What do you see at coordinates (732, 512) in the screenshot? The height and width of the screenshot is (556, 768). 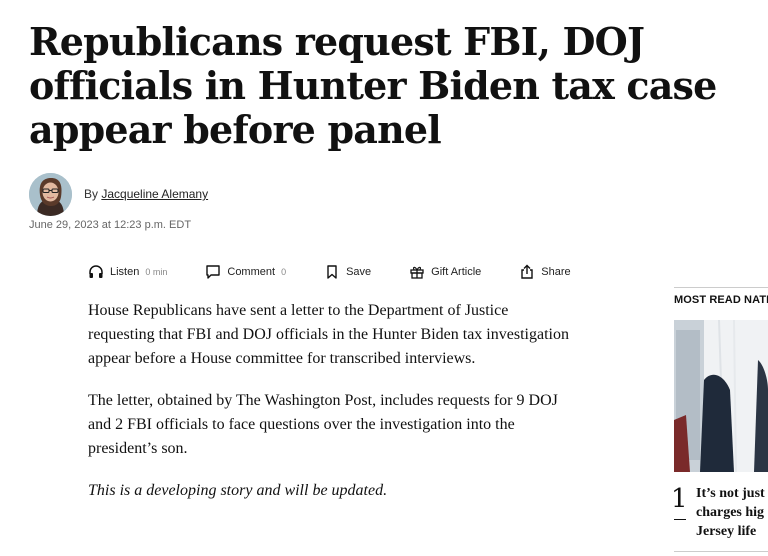 I see `most-read-headline: It’s not just charges hig Jersey life` at bounding box center [732, 512].